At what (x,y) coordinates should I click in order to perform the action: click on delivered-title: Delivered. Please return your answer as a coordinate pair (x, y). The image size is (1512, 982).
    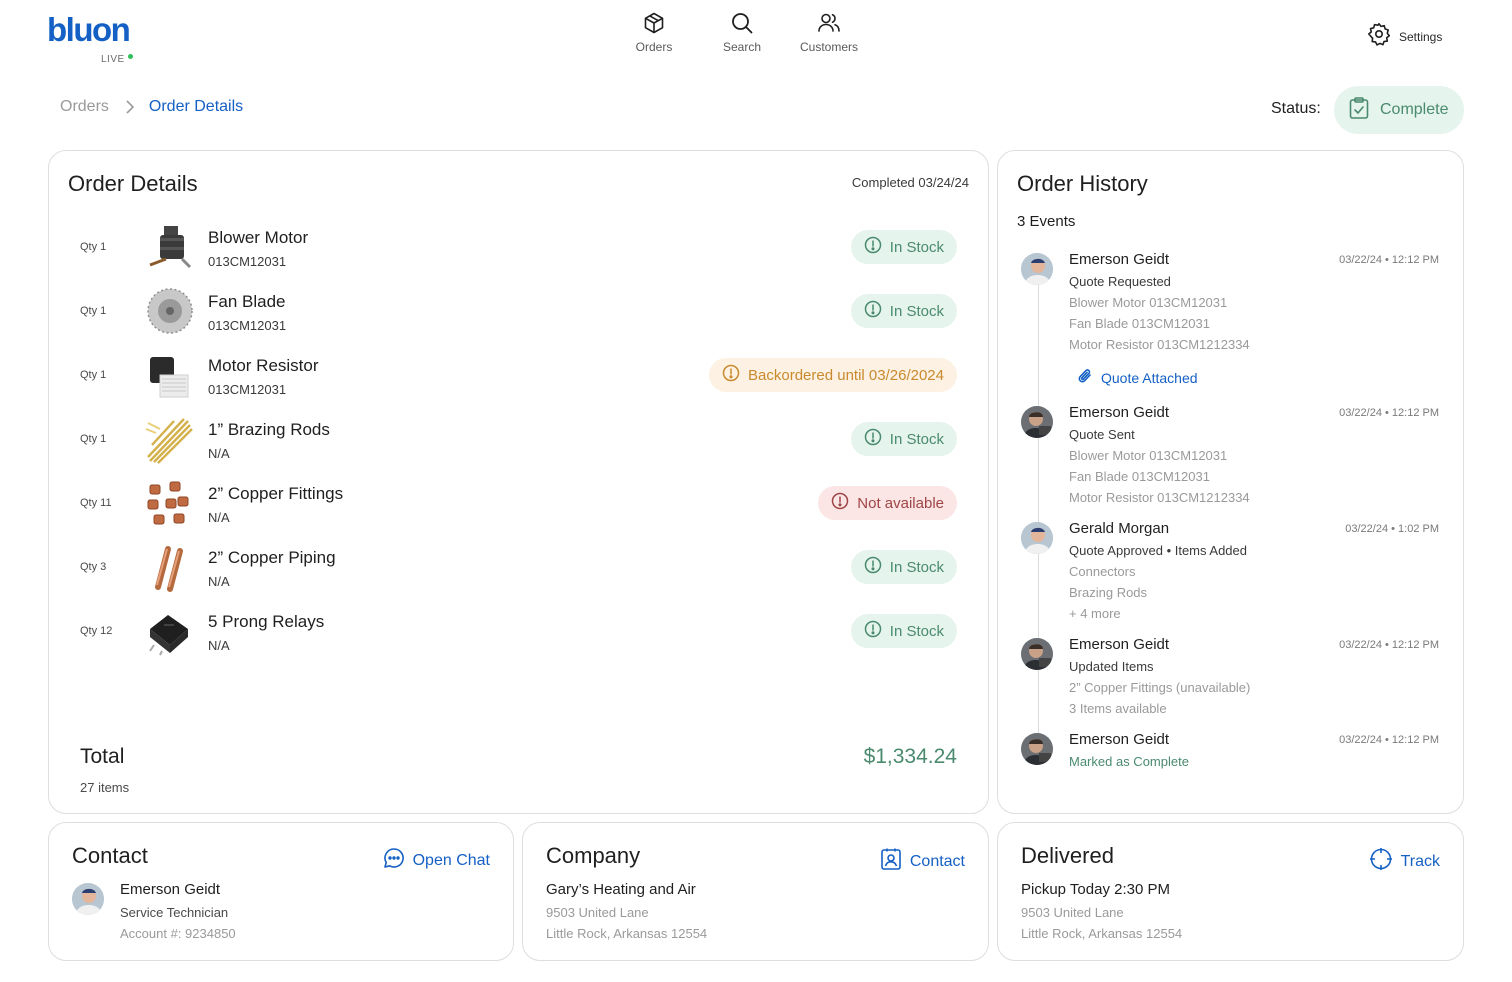
    Looking at the image, I should click on (1067, 855).